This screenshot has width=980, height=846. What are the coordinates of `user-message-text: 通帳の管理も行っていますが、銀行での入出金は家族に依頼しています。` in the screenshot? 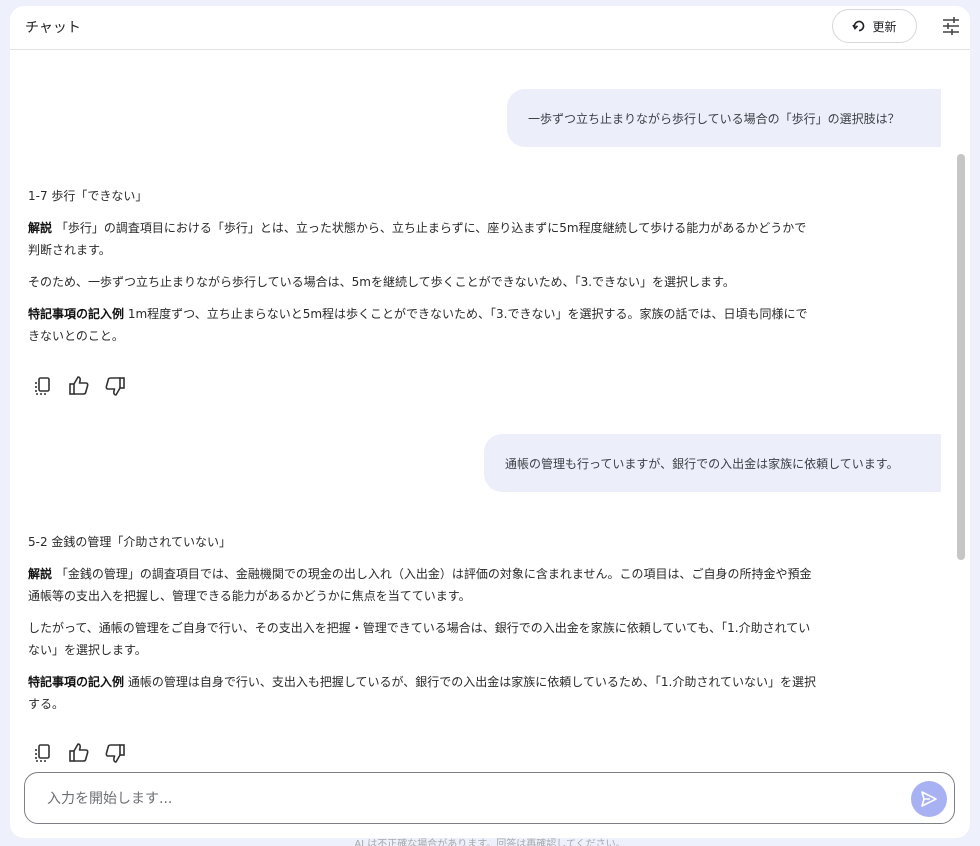 It's located at (702, 463).